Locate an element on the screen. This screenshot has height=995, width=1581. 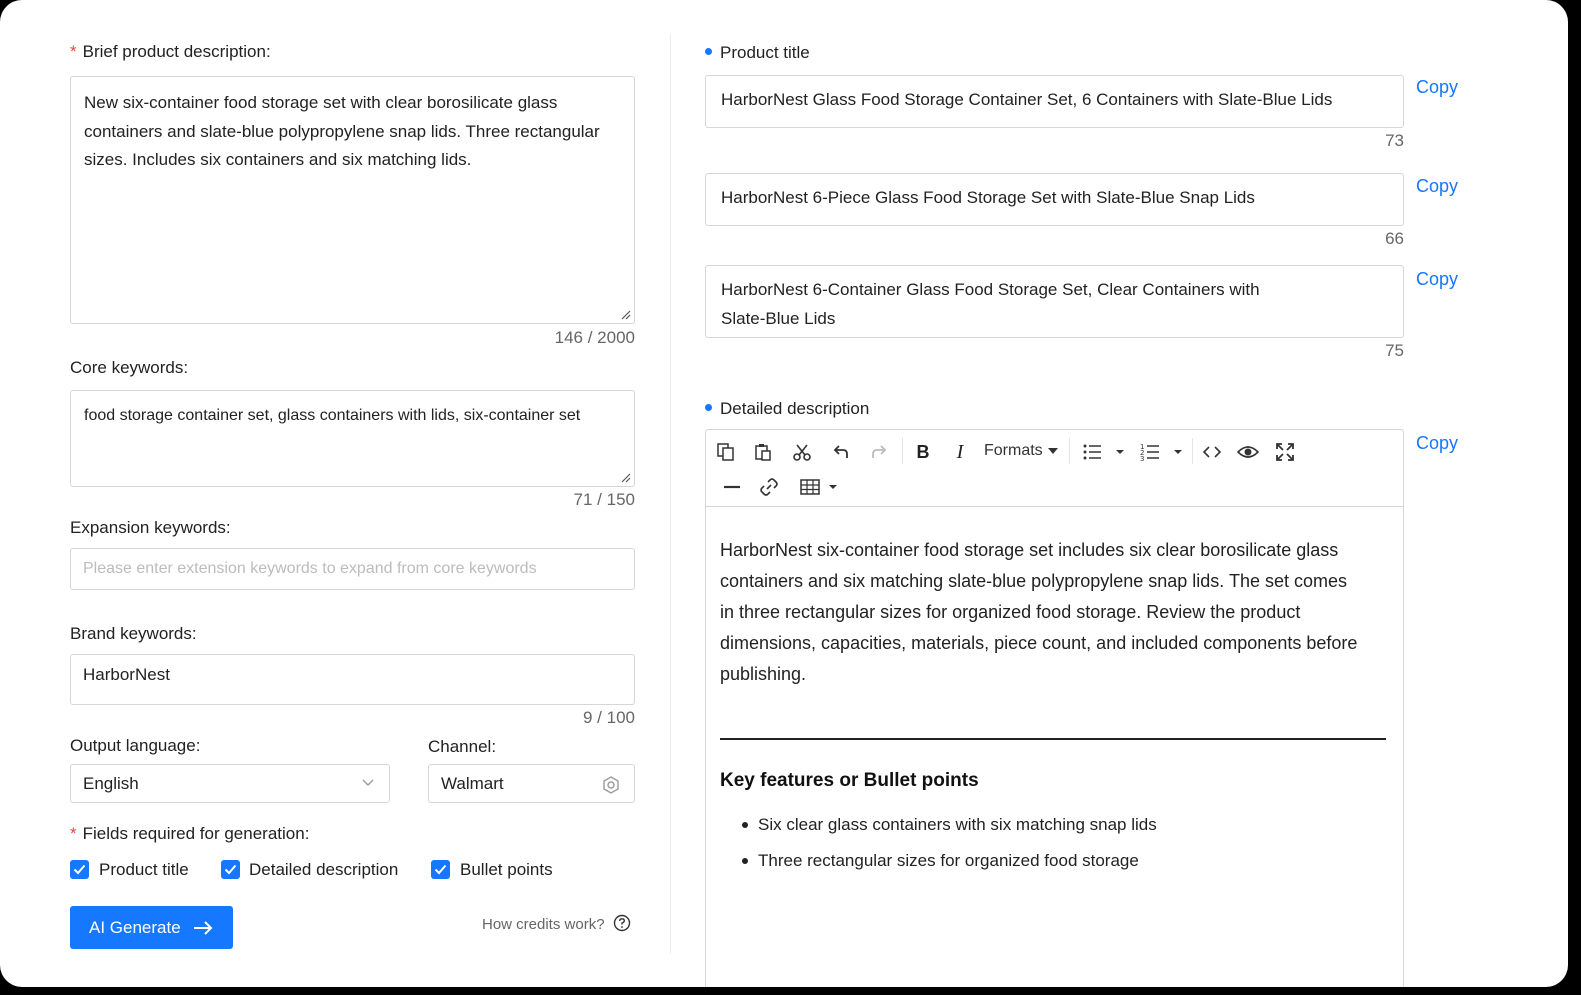
detailed-description-label: Detailed description is located at coordinates (787, 409).